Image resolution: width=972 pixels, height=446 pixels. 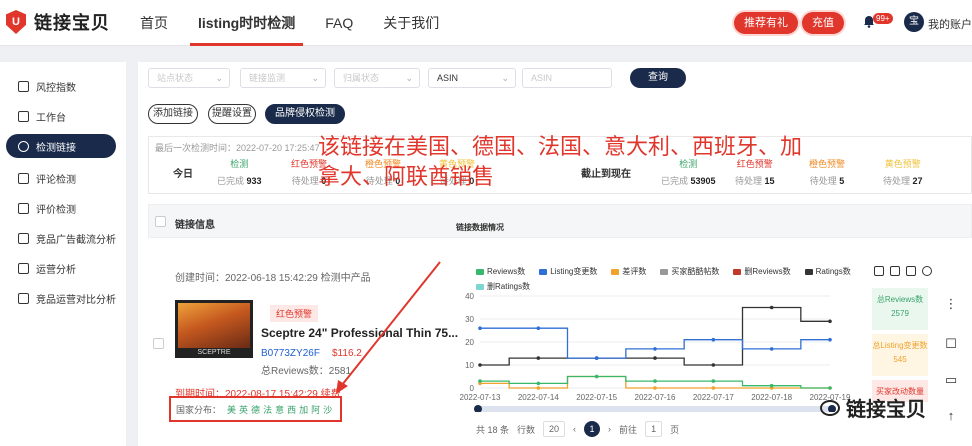 What do you see at coordinates (160, 221) in the screenshot?
I see `select-all-checkbox` at bounding box center [160, 221].